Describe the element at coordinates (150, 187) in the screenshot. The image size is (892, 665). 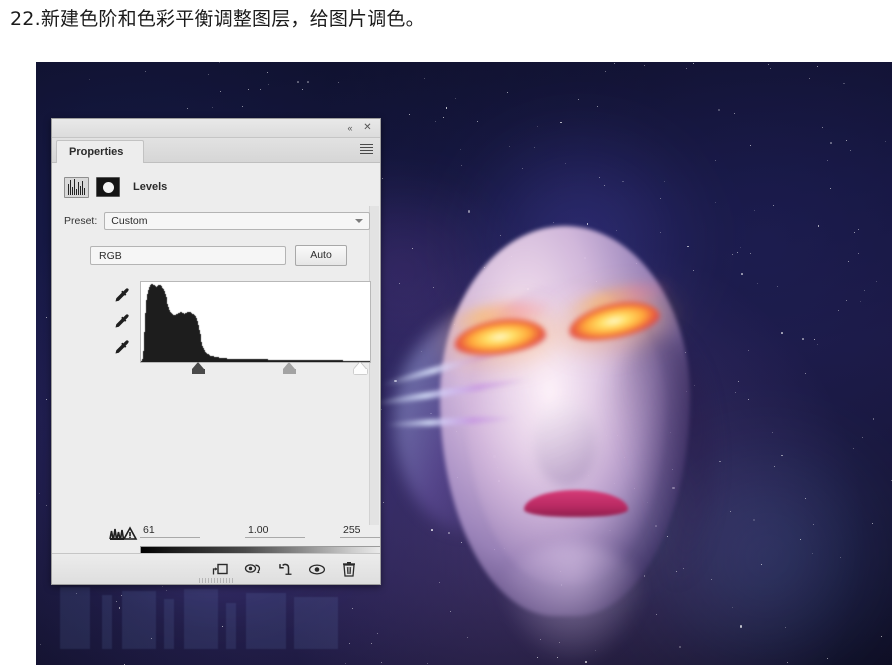
I see `adjustment-title: Levels` at that location.